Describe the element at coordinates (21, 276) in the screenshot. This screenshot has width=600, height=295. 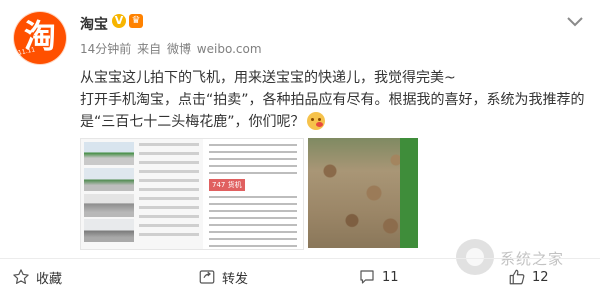
I see `star-icon` at that location.